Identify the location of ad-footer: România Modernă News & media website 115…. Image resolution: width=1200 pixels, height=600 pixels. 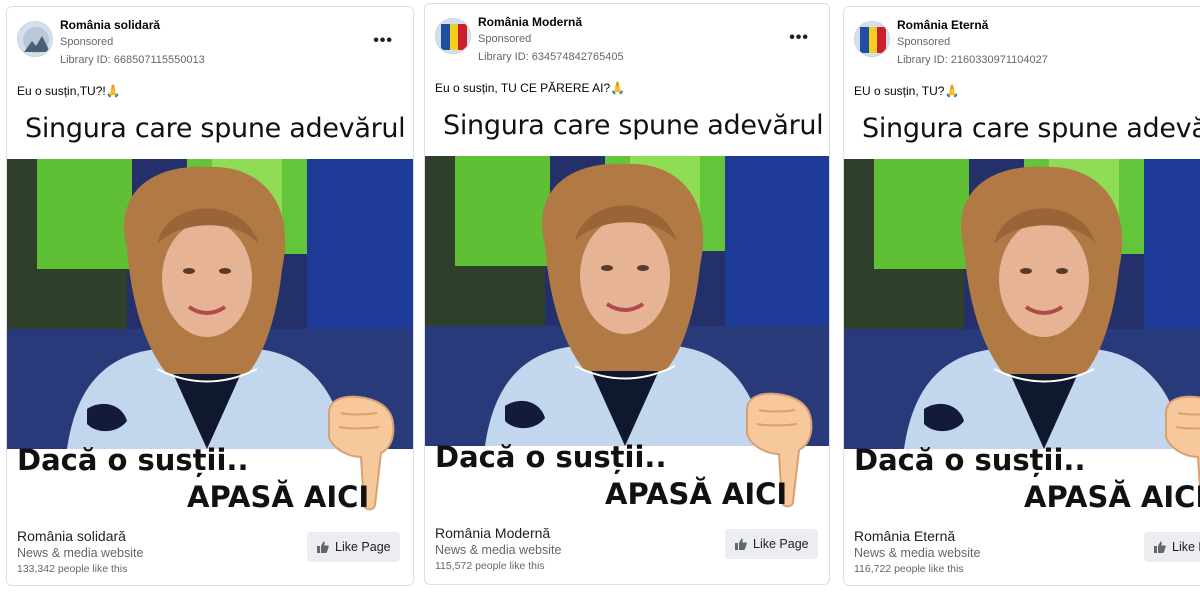
(627, 547).